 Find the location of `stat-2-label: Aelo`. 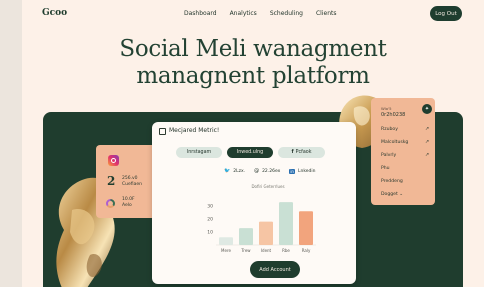

stat-2-label: Aelo is located at coordinates (127, 205).